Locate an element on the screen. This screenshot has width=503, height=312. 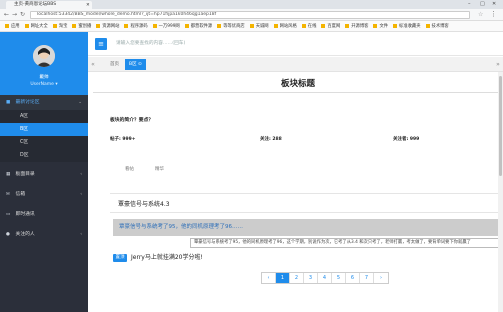
maximize-icon: □ is located at coordinates (482, 4).